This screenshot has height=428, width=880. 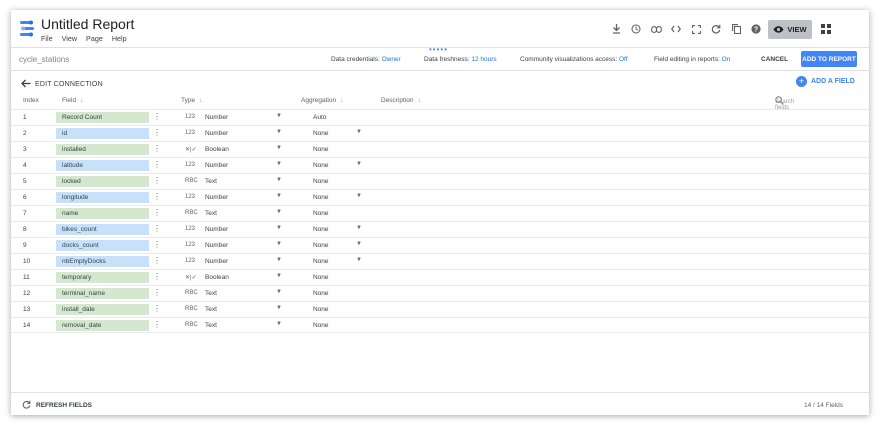 What do you see at coordinates (726, 59) in the screenshot?
I see `field-editing-value: On` at bounding box center [726, 59].